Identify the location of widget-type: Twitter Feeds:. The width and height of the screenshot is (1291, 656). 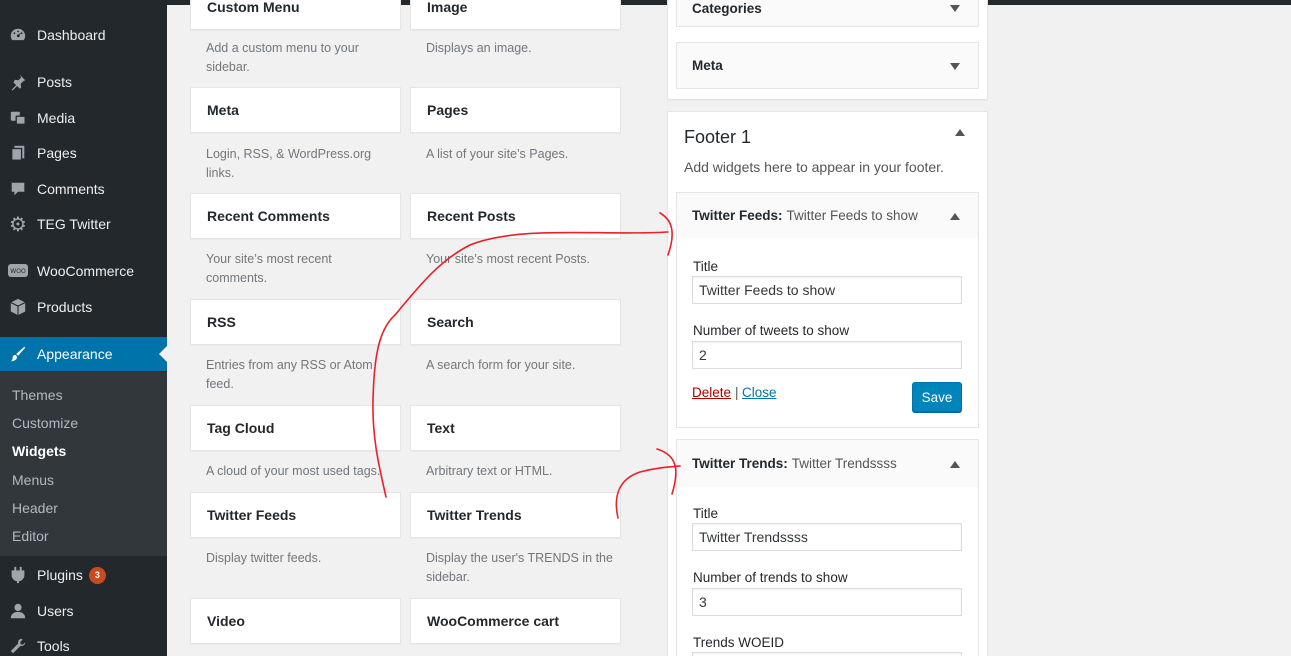
(737, 215).